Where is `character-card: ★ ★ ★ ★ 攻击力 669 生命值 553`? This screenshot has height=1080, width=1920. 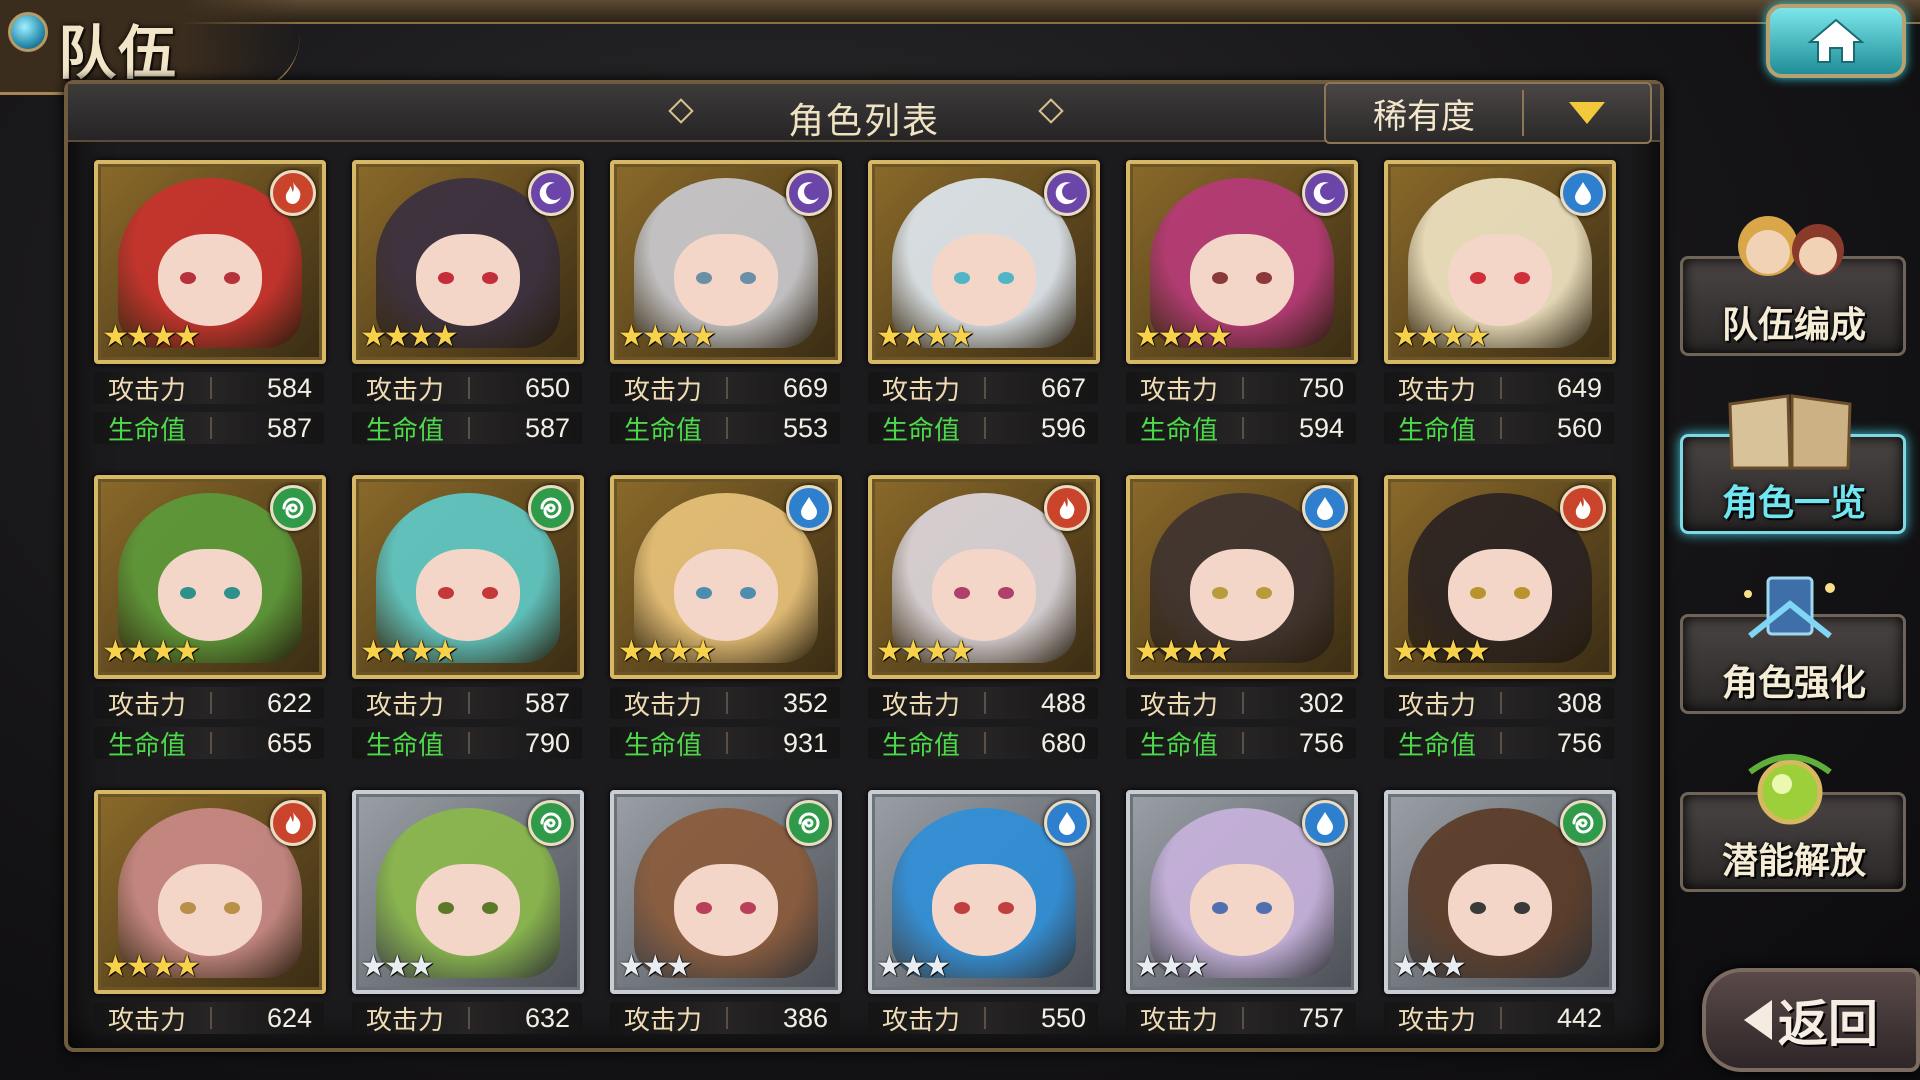 character-card: ★ ★ ★ ★ 攻击力 669 生命值 553 is located at coordinates (726, 305).